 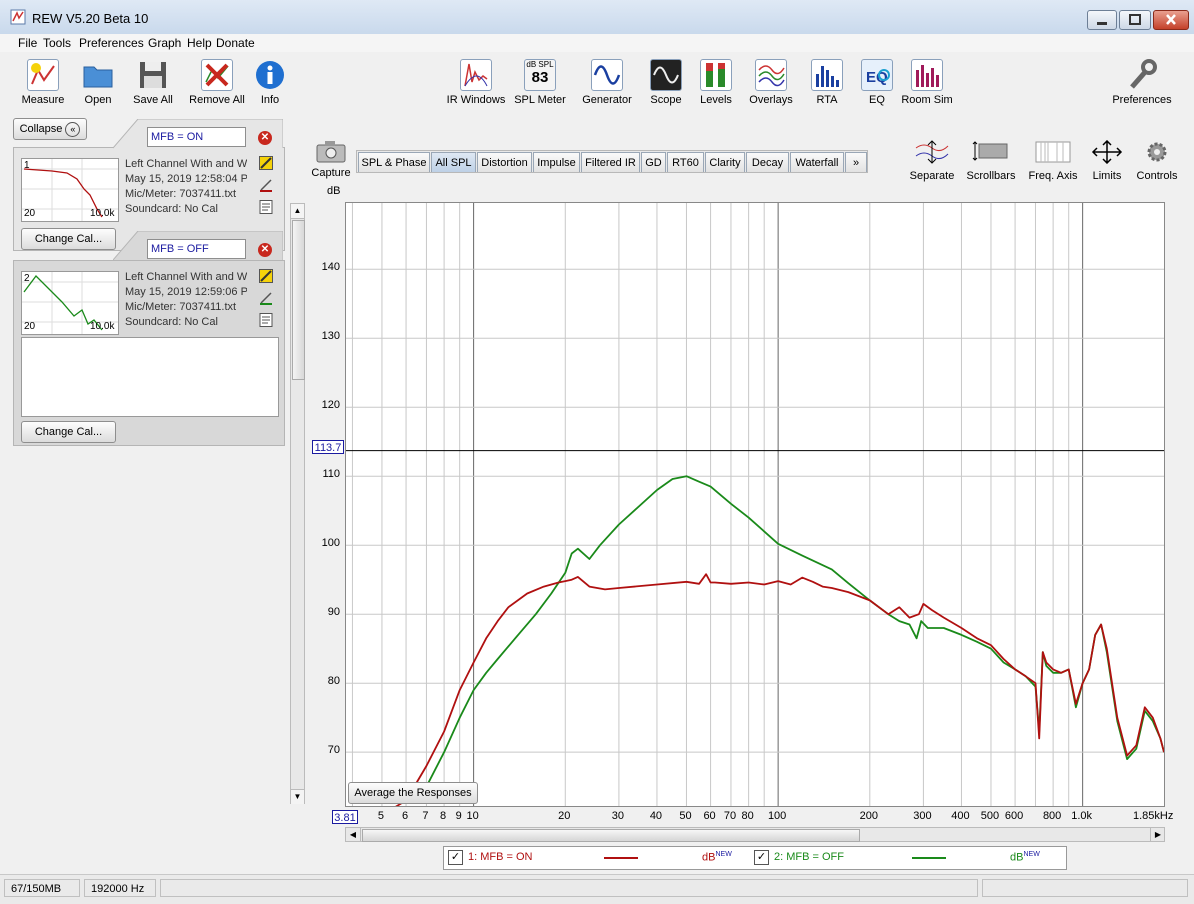 I want to click on legend-checkbox-2: ✓, so click(x=761, y=857).